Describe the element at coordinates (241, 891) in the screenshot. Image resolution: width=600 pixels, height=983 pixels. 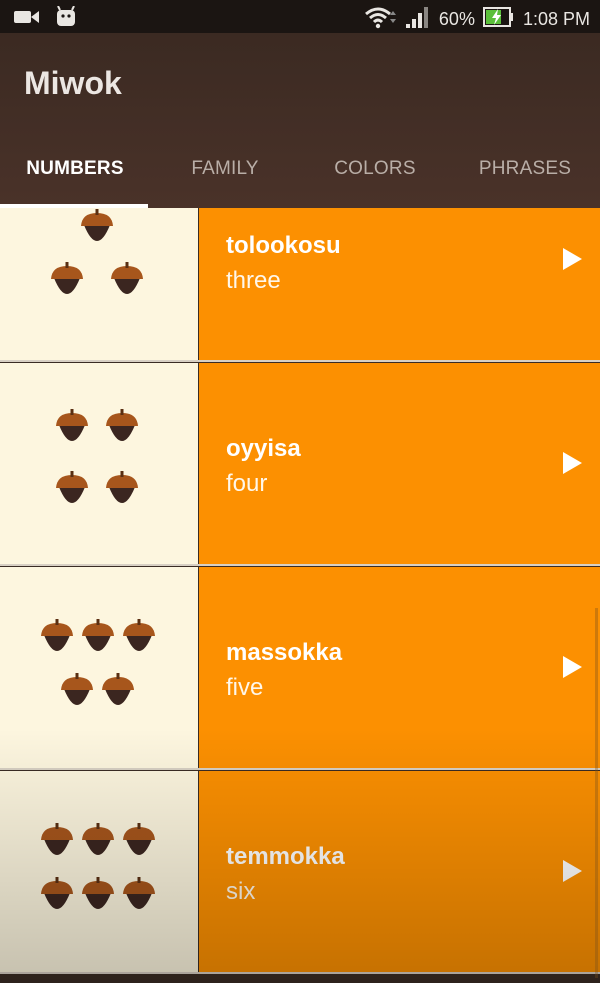
I see `english-word: six` at that location.